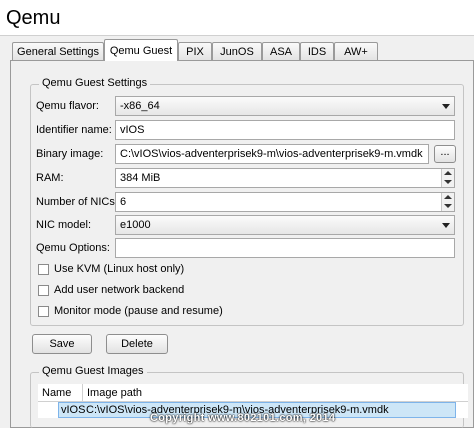 Image resolution: width=474 pixels, height=428 pixels. What do you see at coordinates (243, 418) in the screenshot?
I see `copyright-watermark: Copyright www.802101.com, 2014` at bounding box center [243, 418].